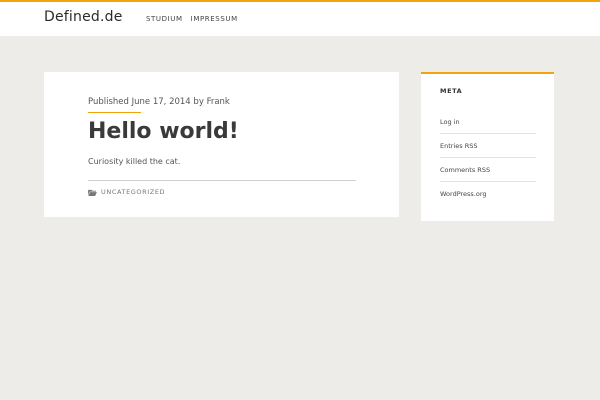 The image size is (600, 400). I want to click on post-divider, so click(222, 180).